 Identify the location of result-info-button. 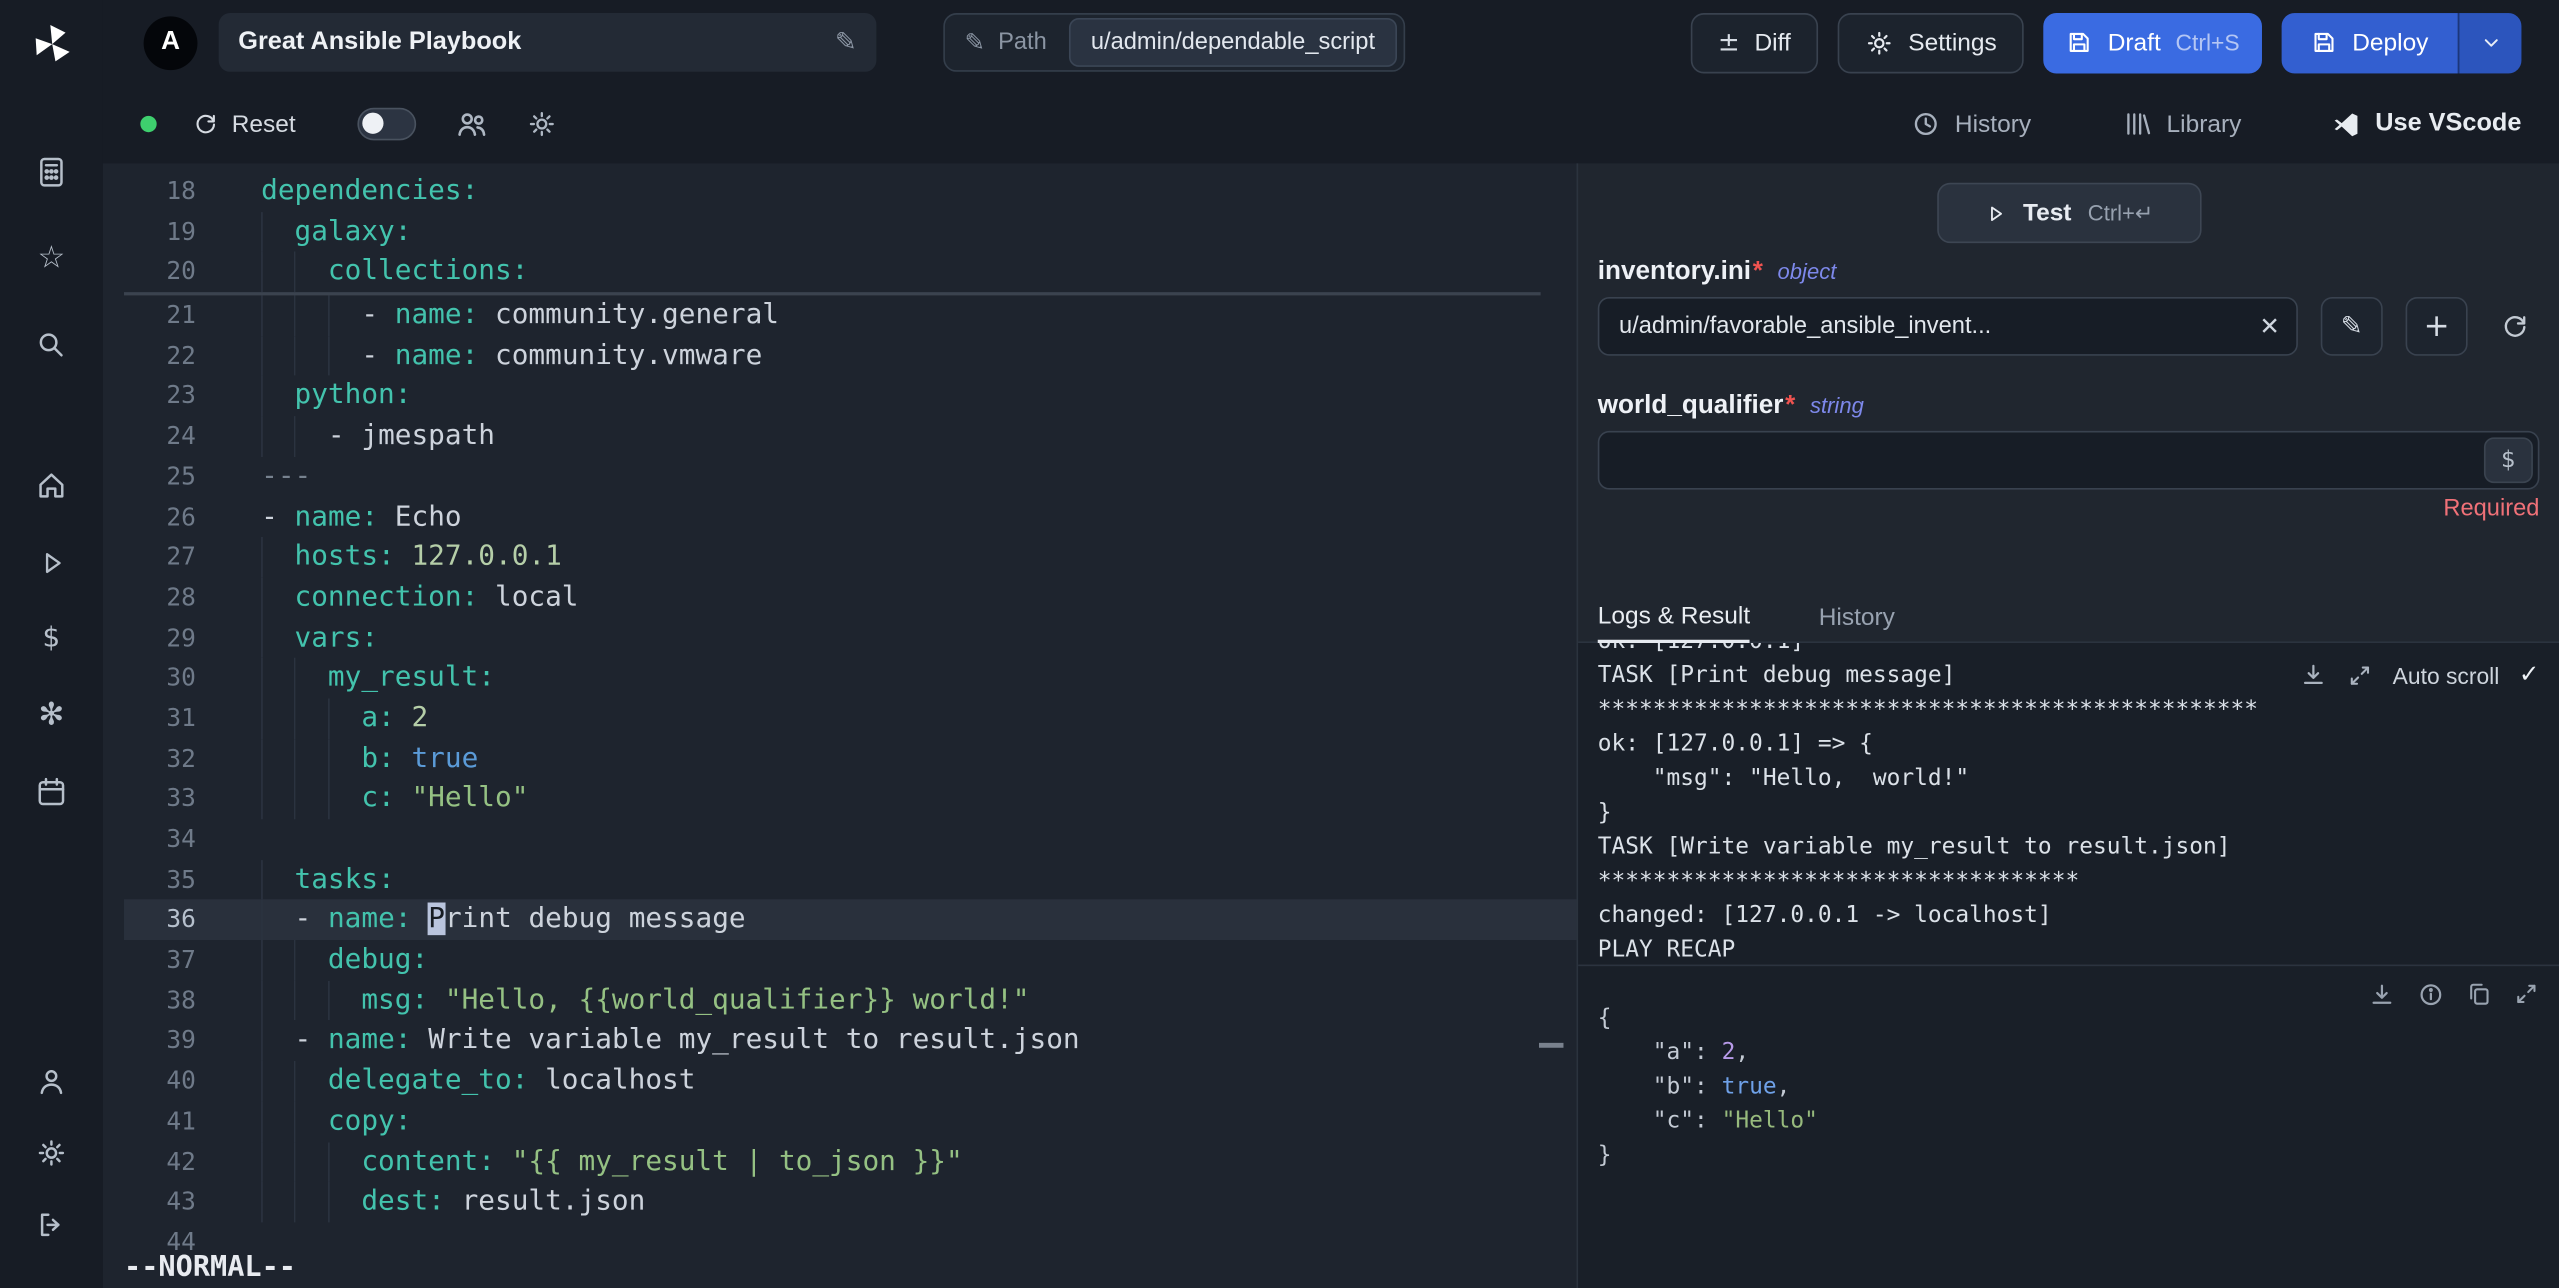
(2431, 995).